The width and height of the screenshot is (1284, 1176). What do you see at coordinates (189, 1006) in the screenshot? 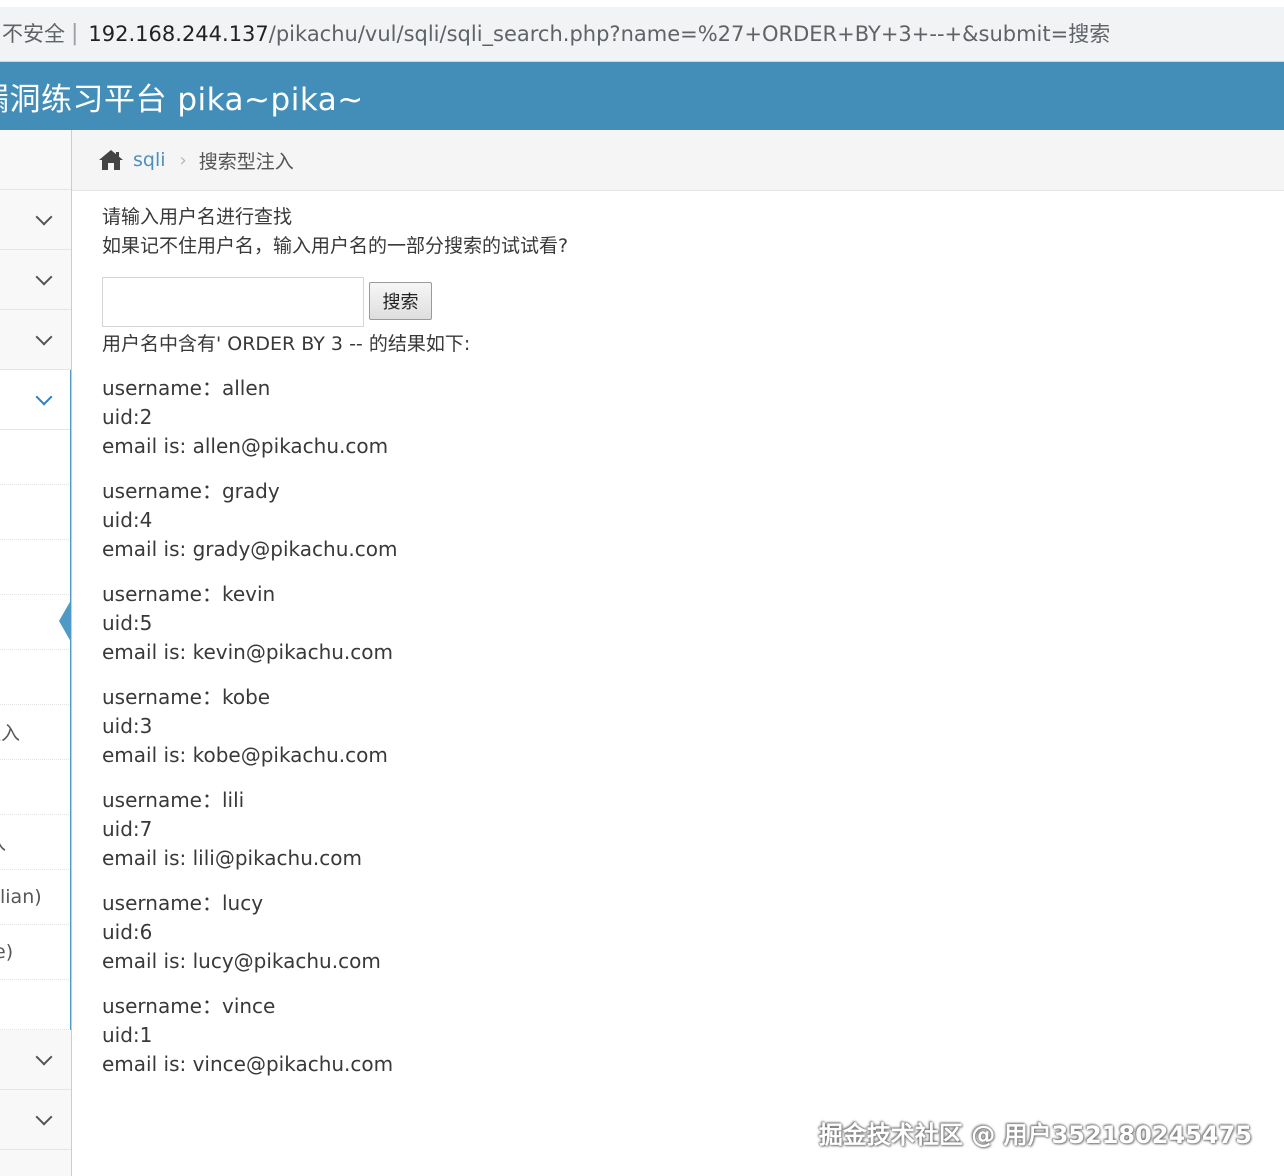
I see `result-username: username：vince` at bounding box center [189, 1006].